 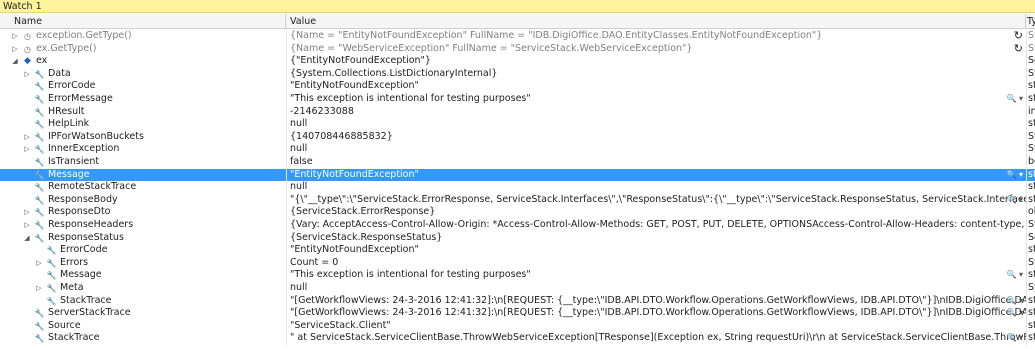 What do you see at coordinates (148, 21) in the screenshot?
I see `column-header-name: Name` at bounding box center [148, 21].